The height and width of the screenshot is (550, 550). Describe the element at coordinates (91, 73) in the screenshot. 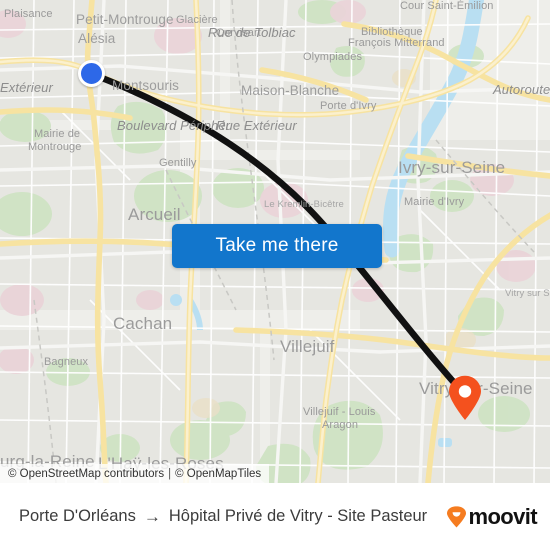

I see `origin-dot-marker` at that location.